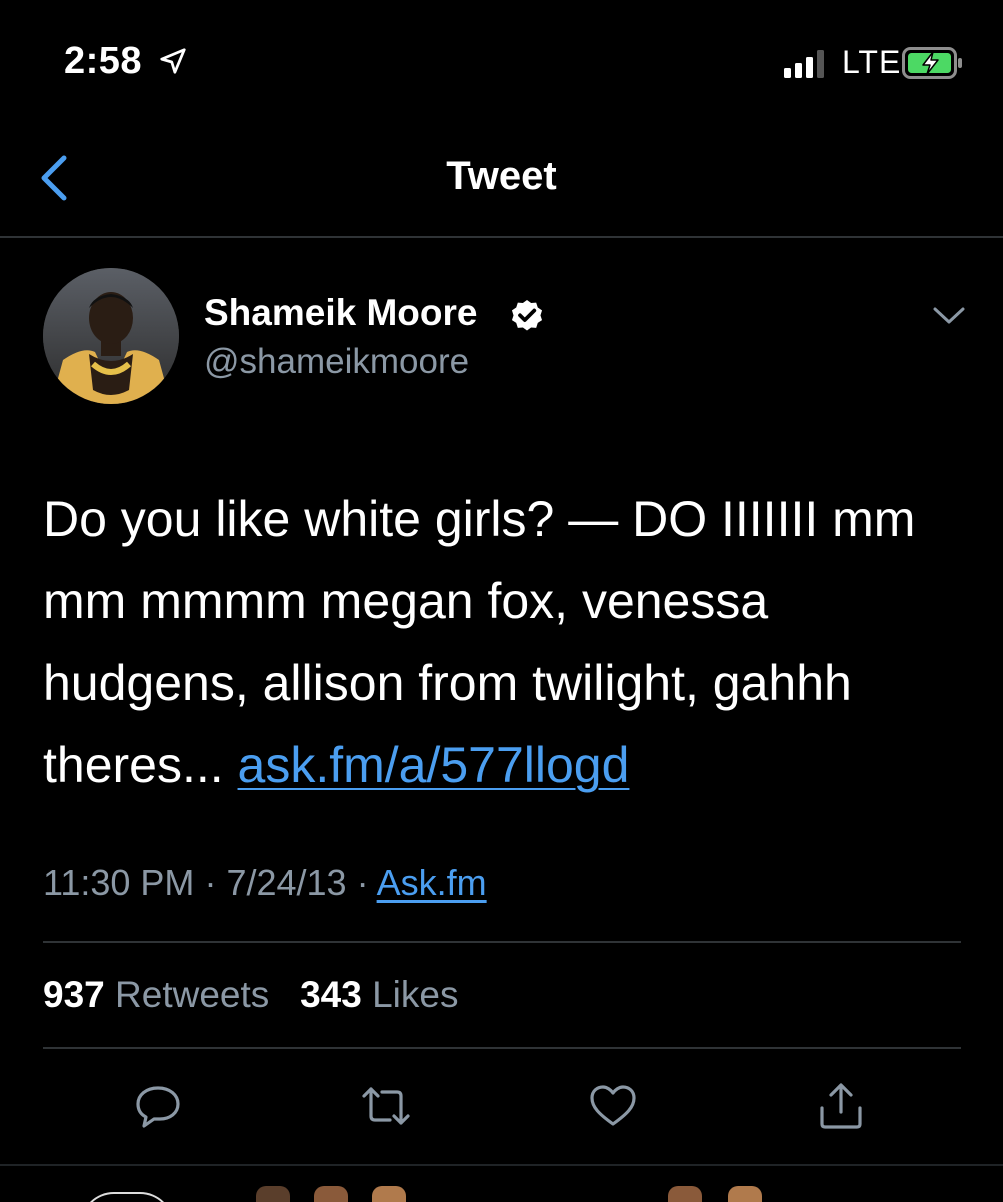  What do you see at coordinates (415, 994) in the screenshot?
I see `likes-label: Likes` at bounding box center [415, 994].